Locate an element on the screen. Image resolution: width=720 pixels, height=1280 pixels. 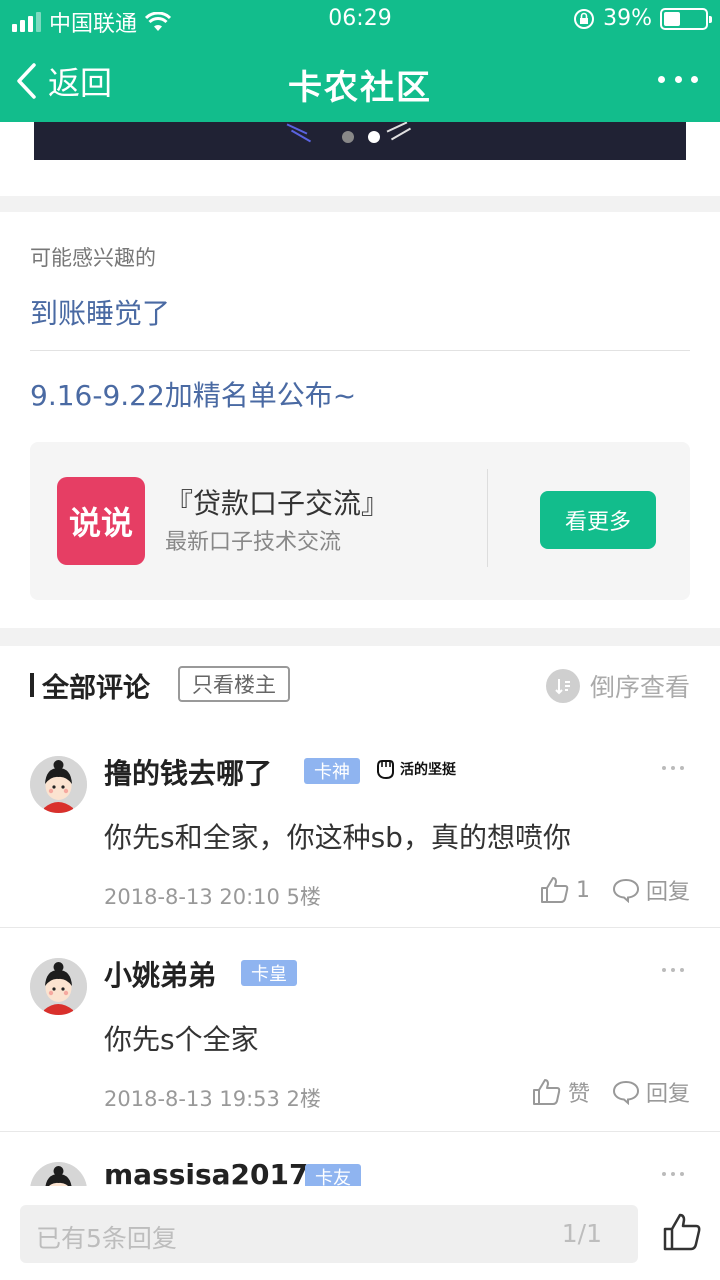
top-header: 中国联通 06:29 39% 返回 卡农社区 is located at coordinates (360, 61).